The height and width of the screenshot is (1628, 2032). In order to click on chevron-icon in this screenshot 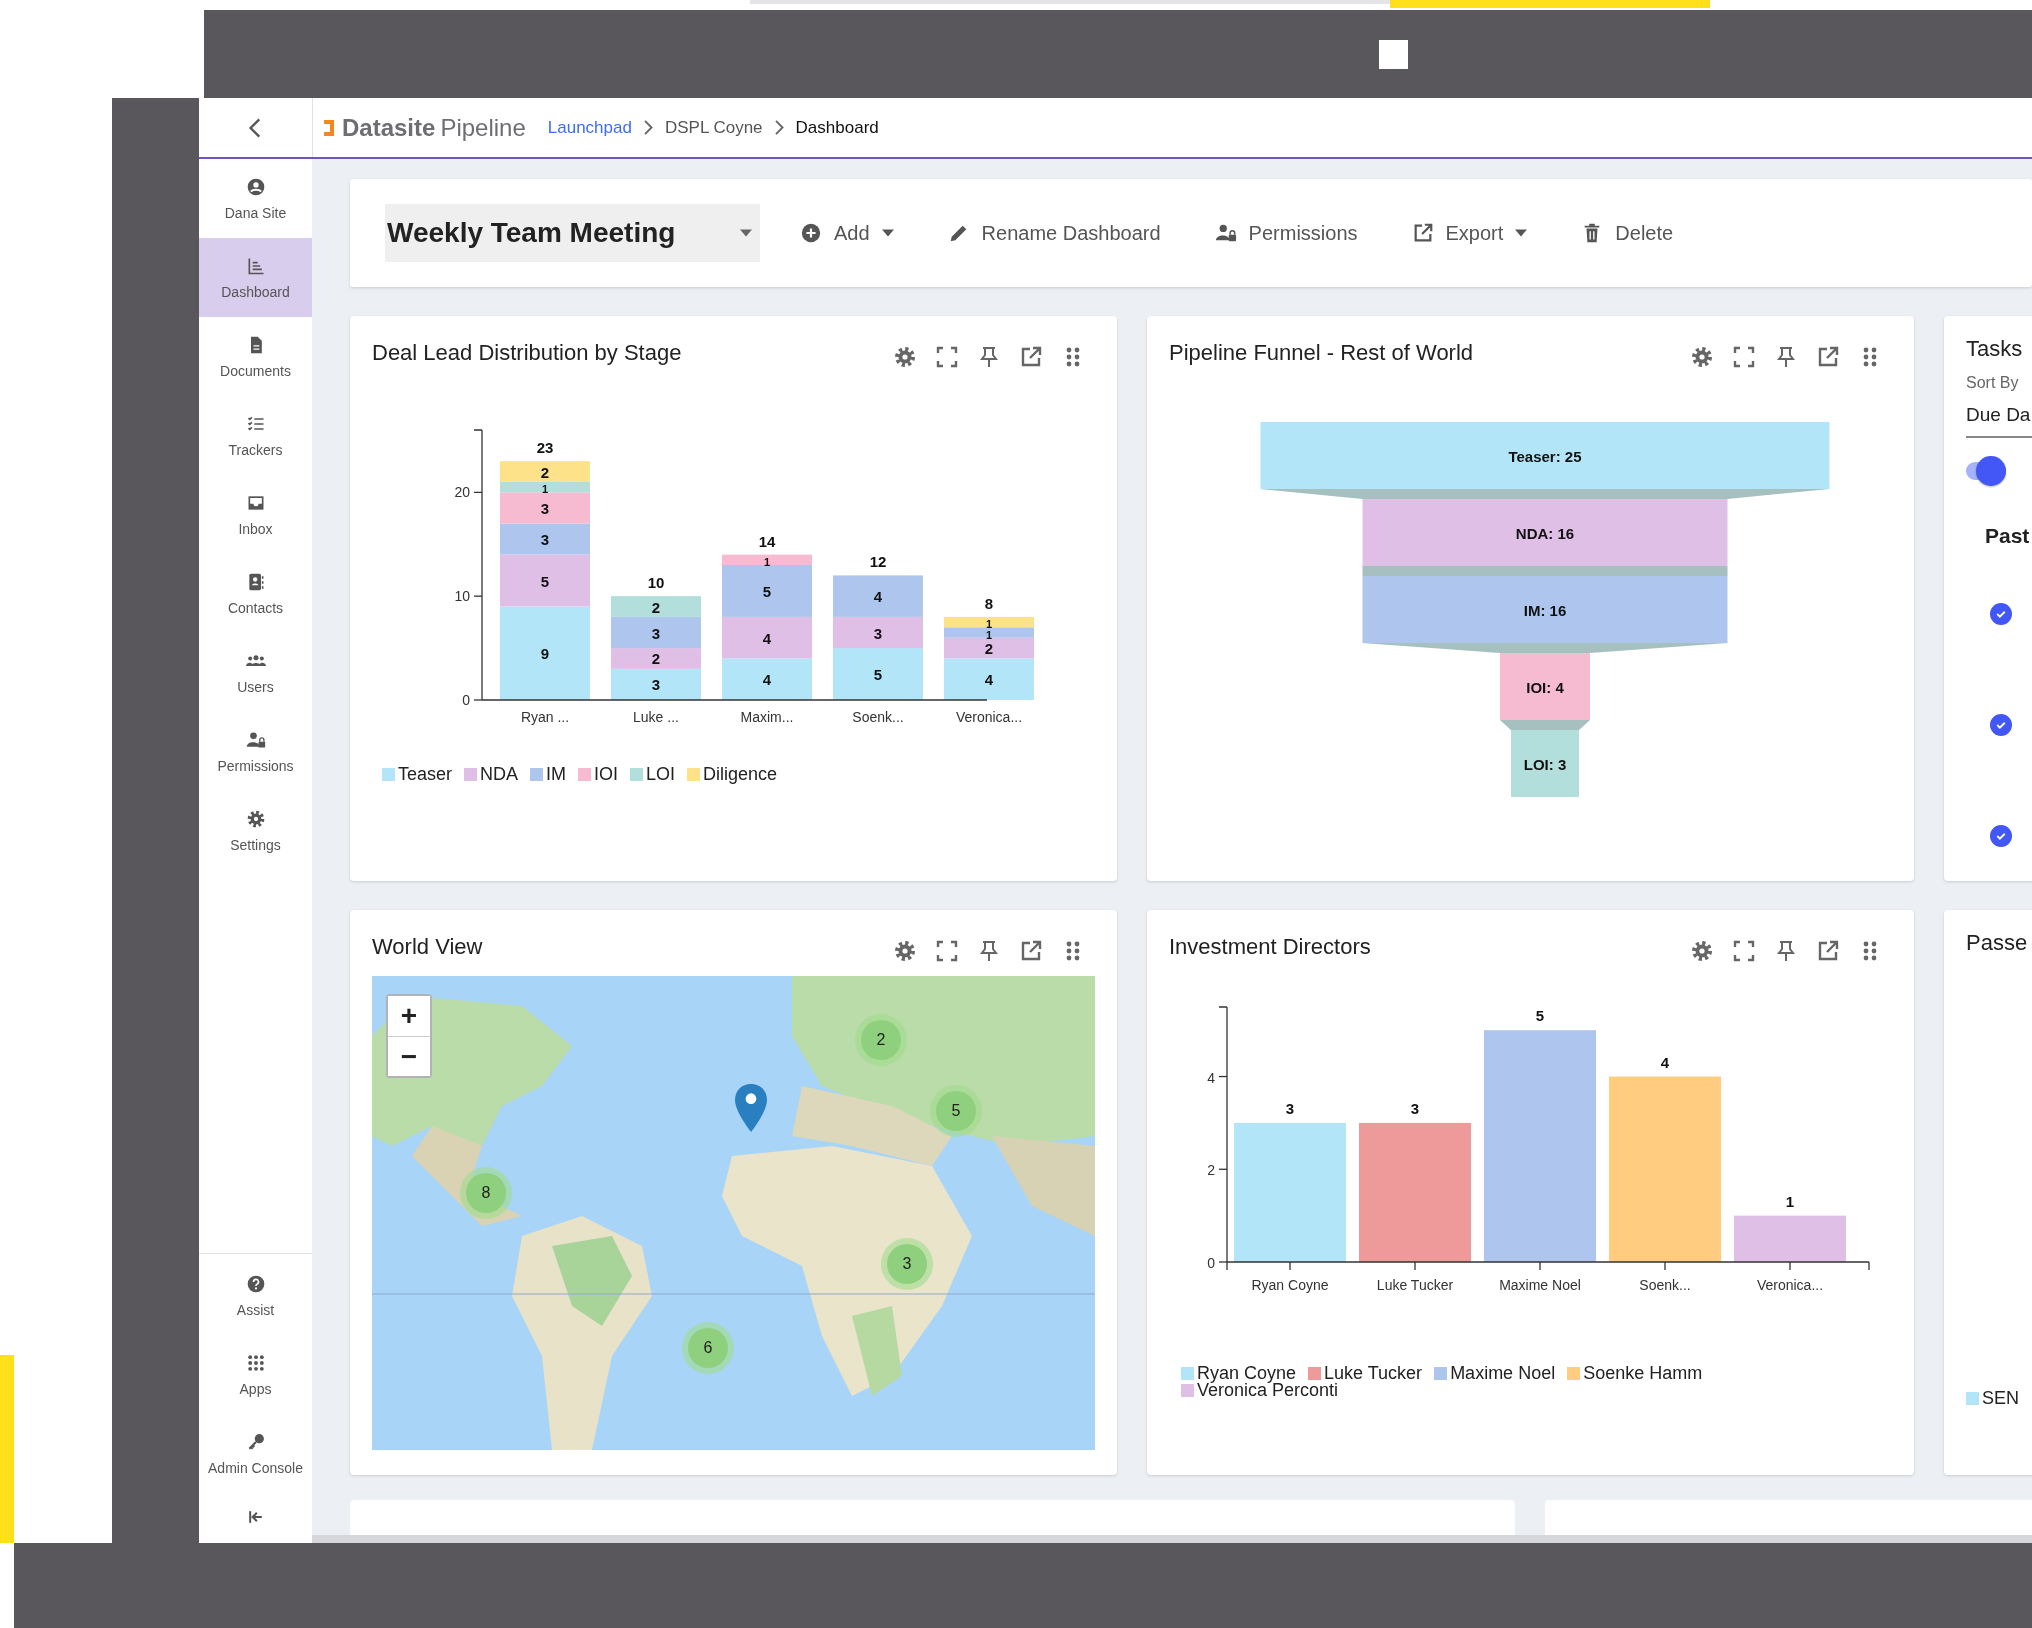, I will do `click(779, 127)`.